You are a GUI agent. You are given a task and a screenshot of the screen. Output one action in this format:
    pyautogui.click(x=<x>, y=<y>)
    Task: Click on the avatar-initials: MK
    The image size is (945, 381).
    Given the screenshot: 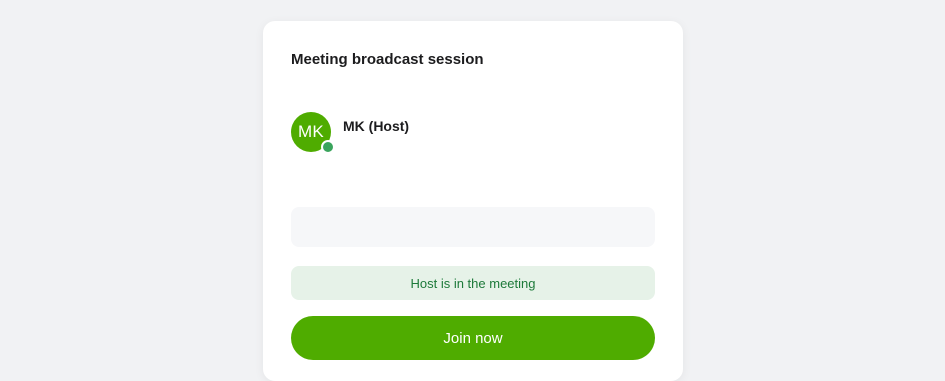 What is the action you would take?
    pyautogui.click(x=311, y=131)
    